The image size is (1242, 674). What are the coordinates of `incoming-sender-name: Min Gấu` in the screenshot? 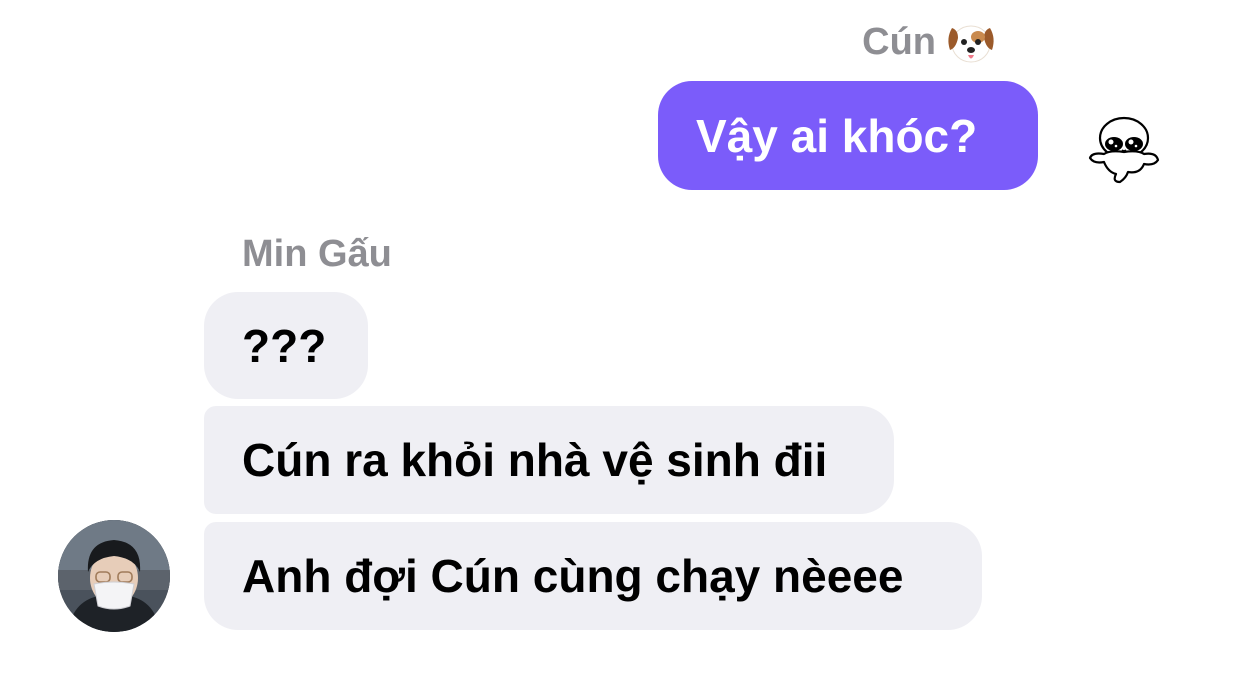 It's located at (317, 254).